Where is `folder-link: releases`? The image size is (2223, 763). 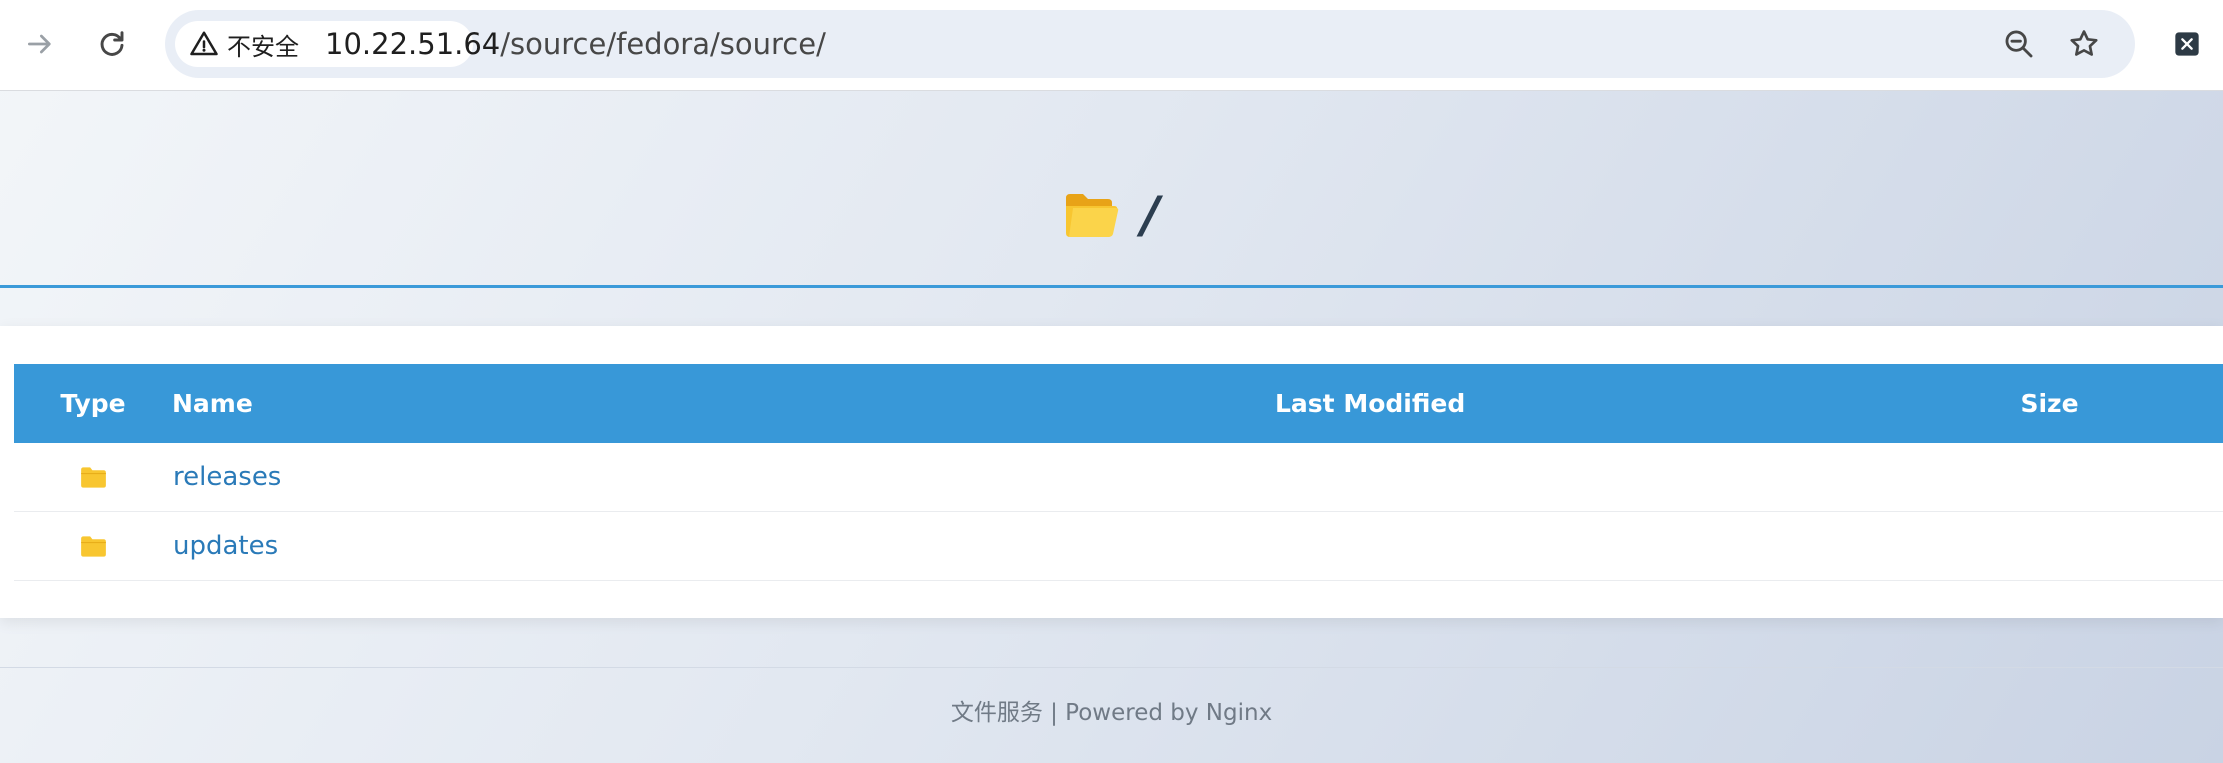 folder-link: releases is located at coordinates (227, 477).